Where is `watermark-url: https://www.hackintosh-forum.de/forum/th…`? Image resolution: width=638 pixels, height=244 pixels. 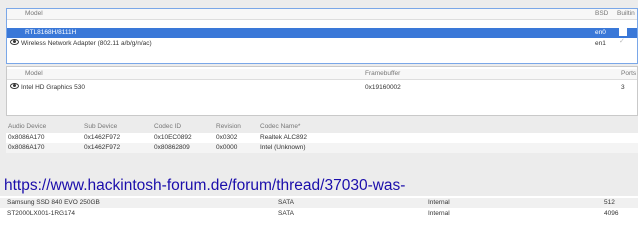
watermark-url: https://www.hackintosh-forum.de/forum/th… is located at coordinates (205, 185).